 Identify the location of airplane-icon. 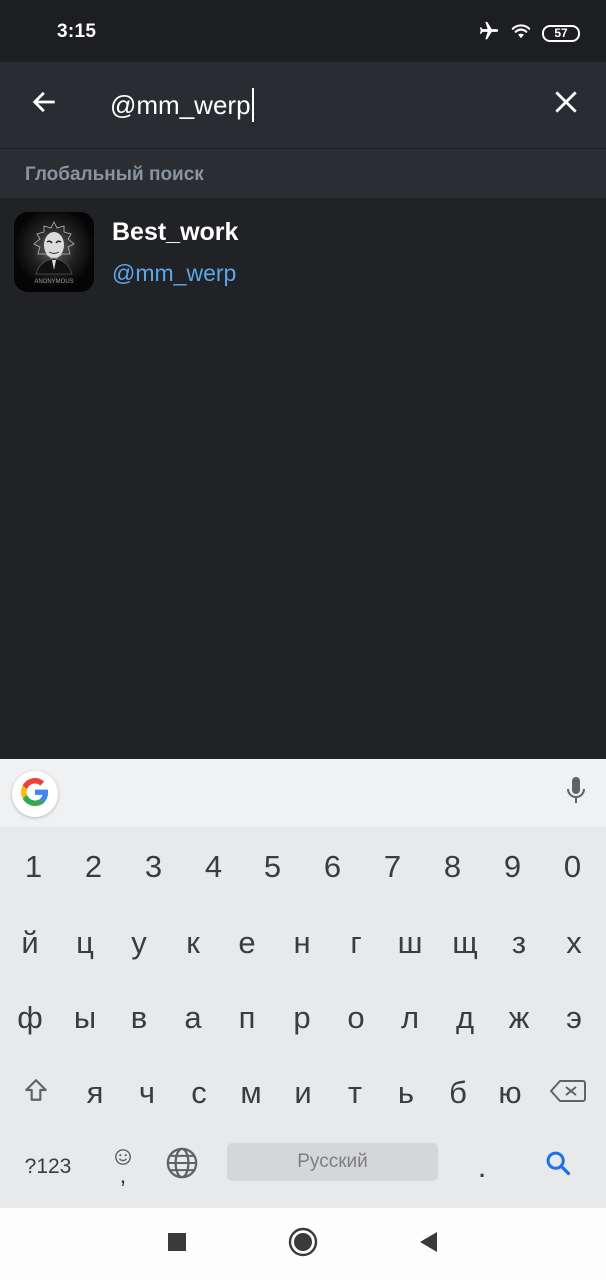
(489, 33).